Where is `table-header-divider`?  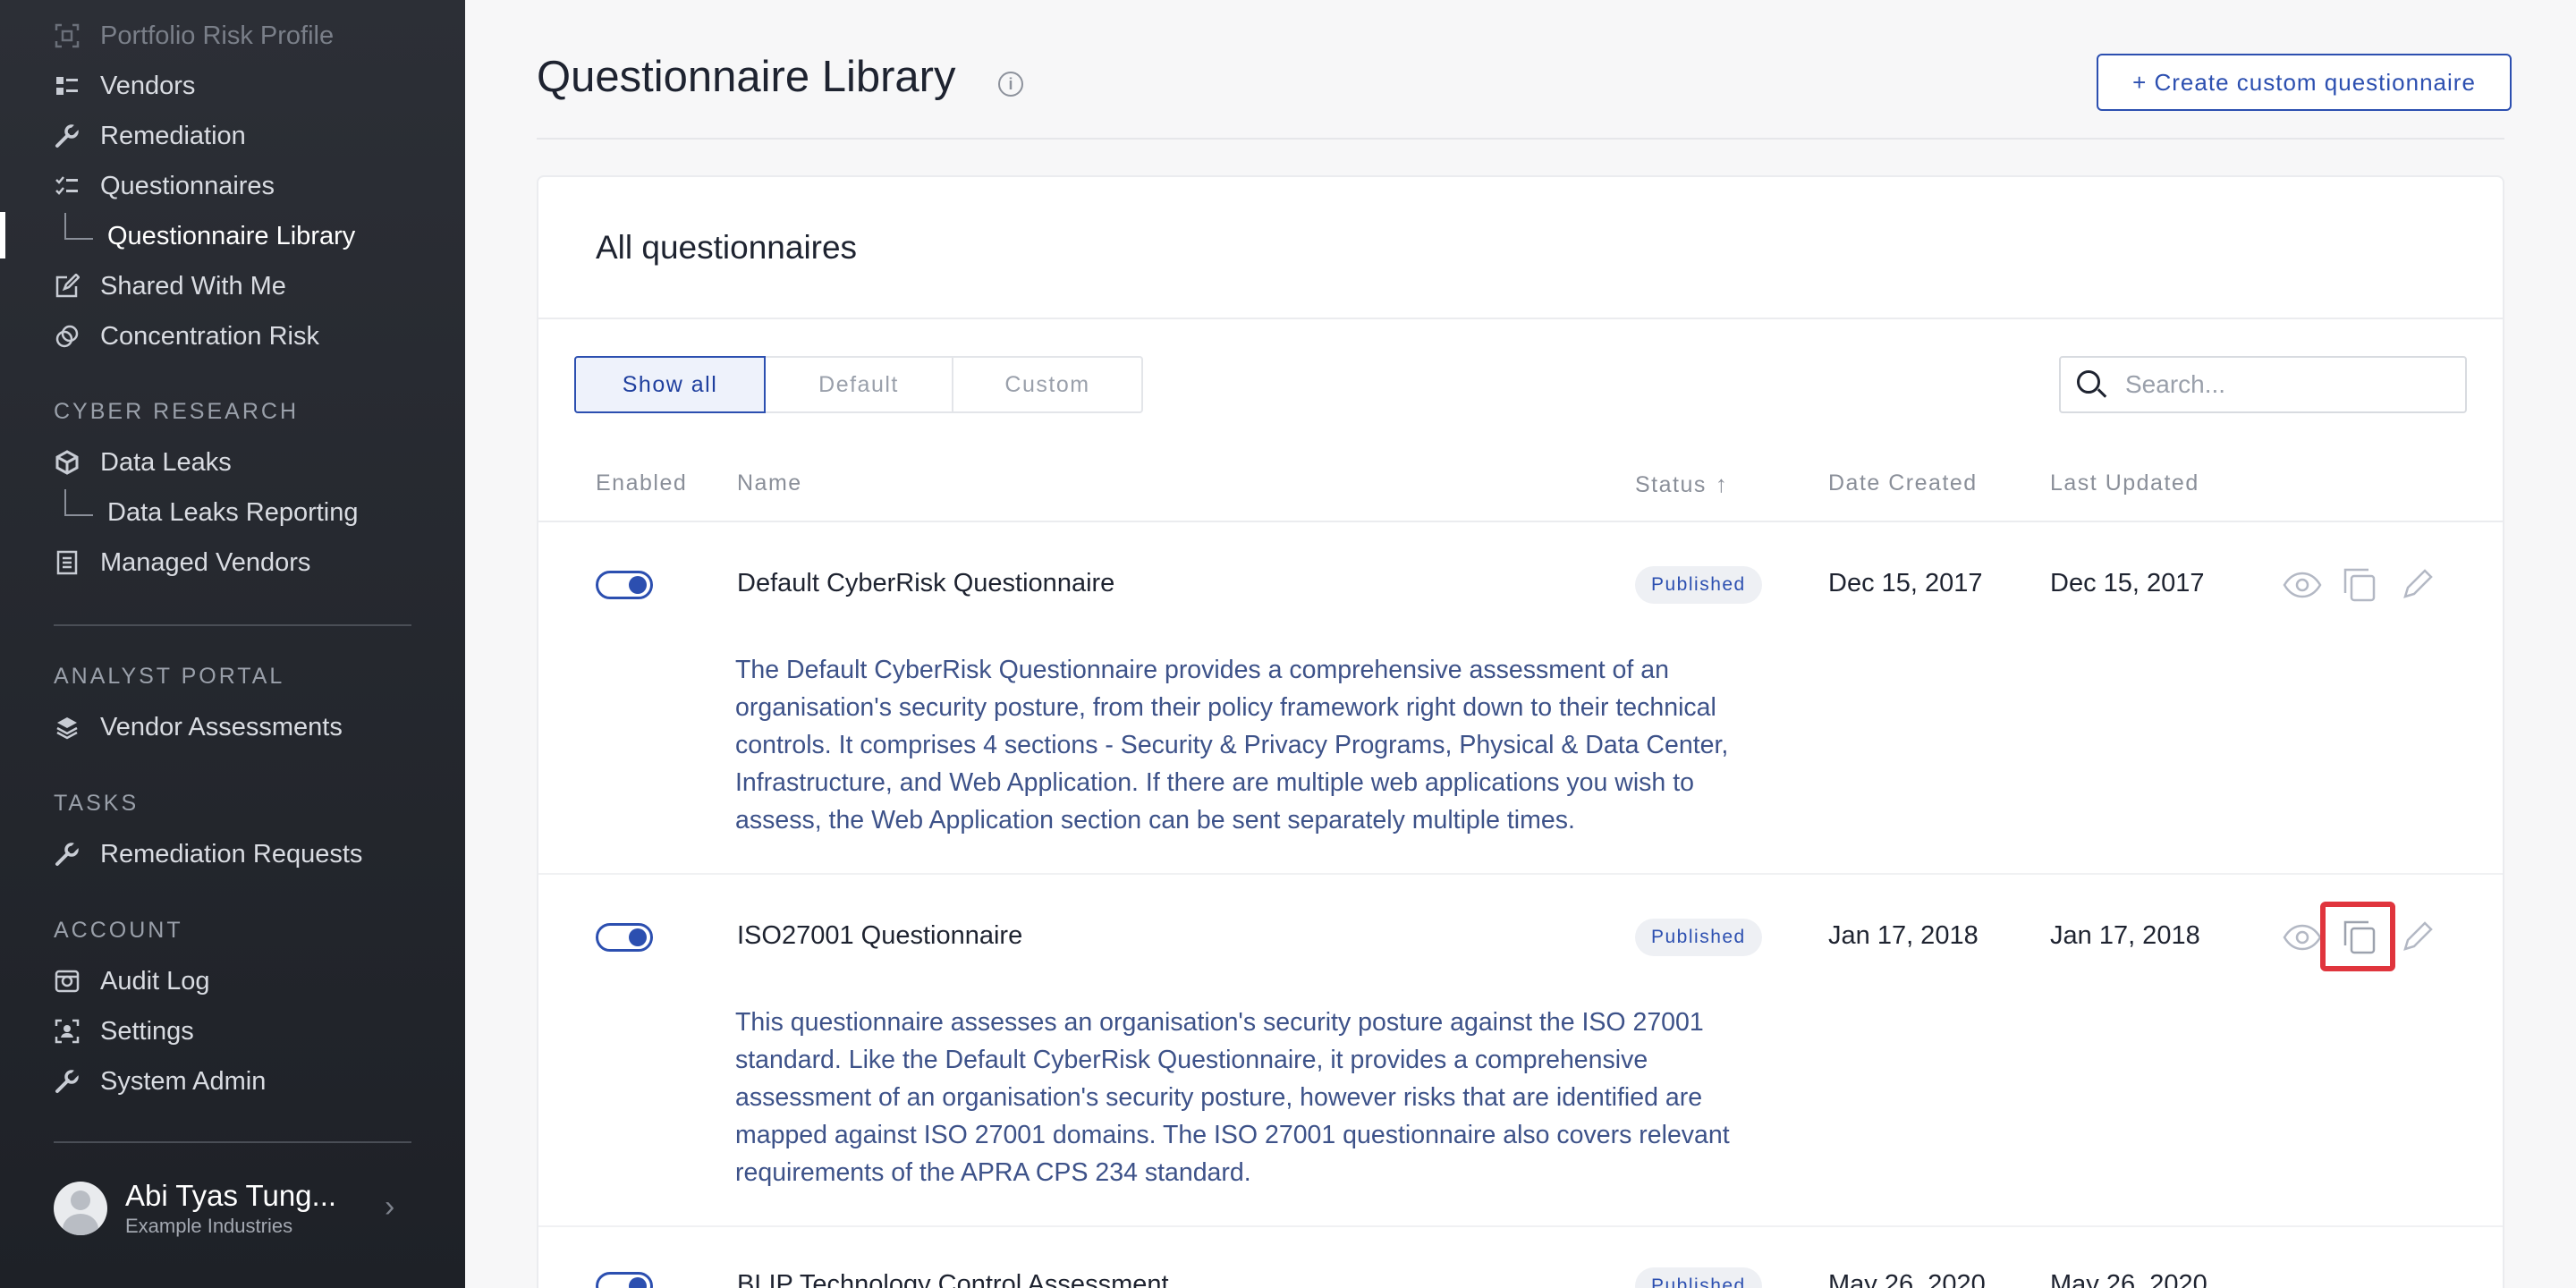 table-header-divider is located at coordinates (1520, 521).